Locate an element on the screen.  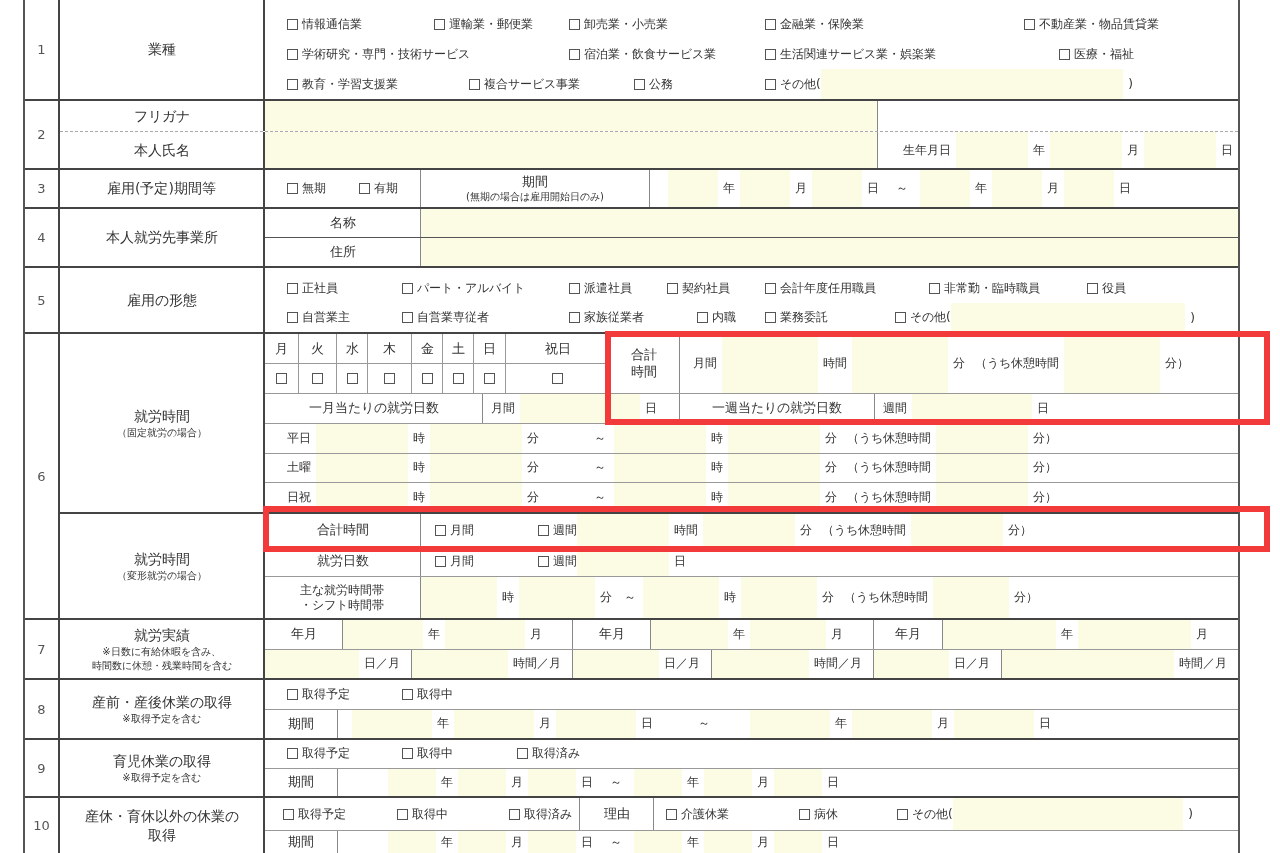
checkbox-option: パート・アルバイト is located at coordinates (485, 288).